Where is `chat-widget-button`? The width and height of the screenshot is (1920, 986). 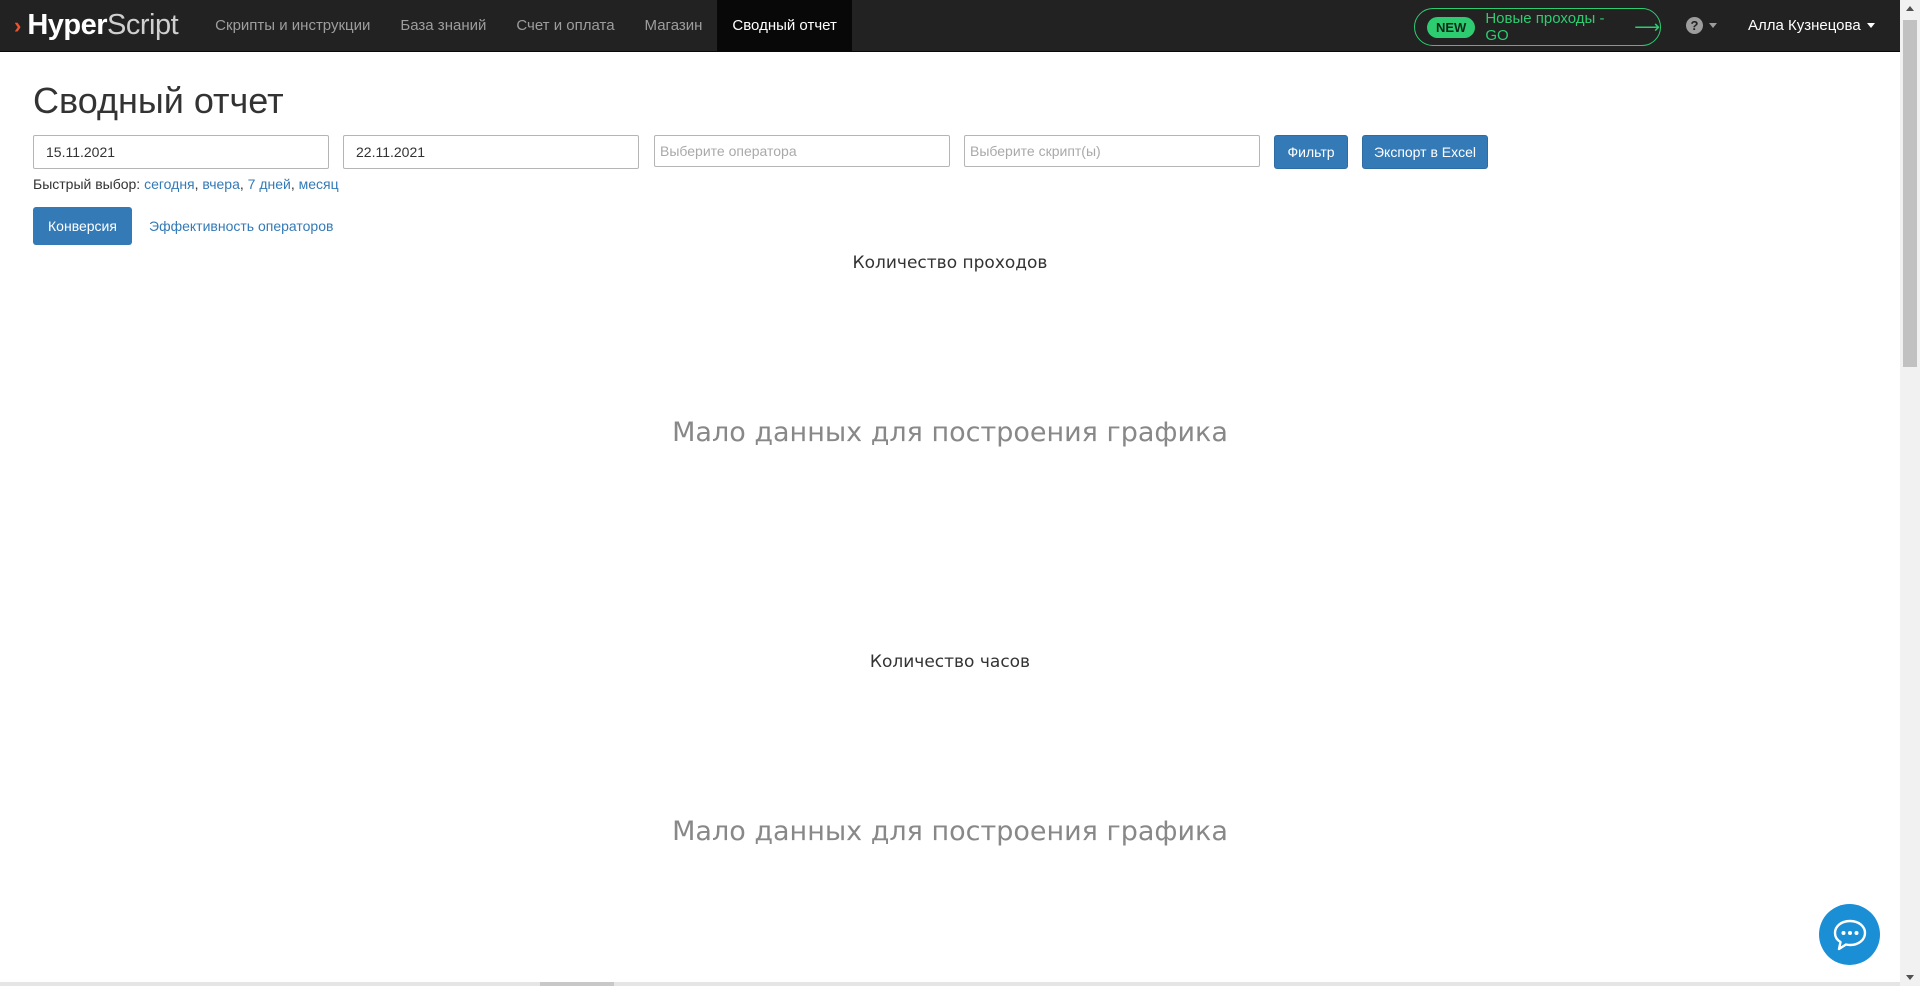 chat-widget-button is located at coordinates (1849, 934).